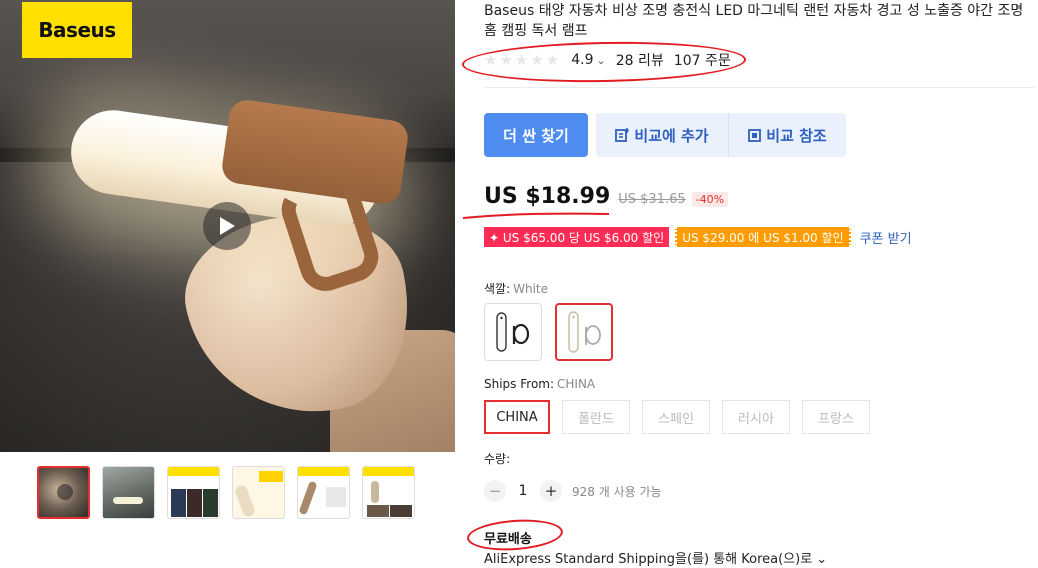 The image size is (1038, 568). Describe the element at coordinates (710, 199) in the screenshot. I see `discount-badge: -40%` at that location.